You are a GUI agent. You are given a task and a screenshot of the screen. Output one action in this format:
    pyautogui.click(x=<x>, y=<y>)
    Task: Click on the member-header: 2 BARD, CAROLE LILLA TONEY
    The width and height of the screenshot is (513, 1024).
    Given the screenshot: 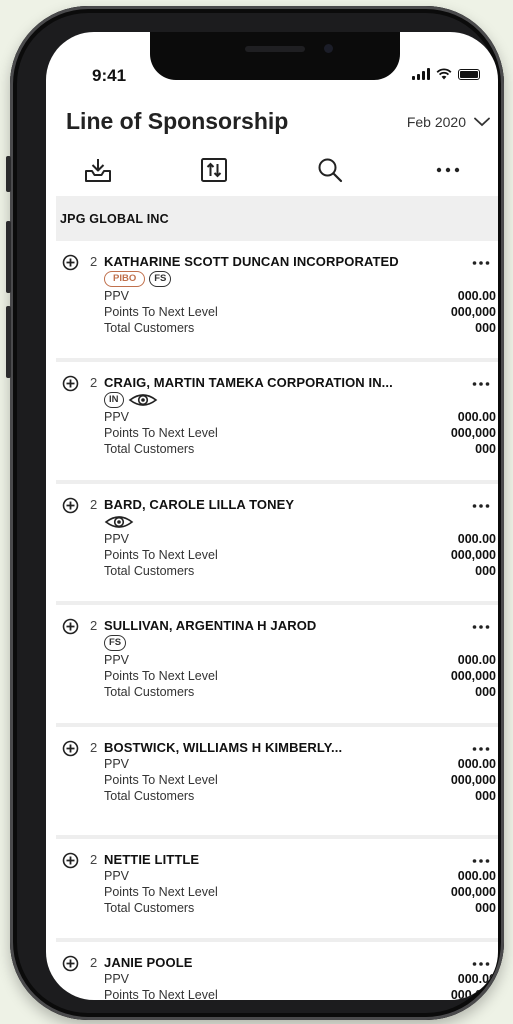 What is the action you would take?
    pyautogui.click(x=277, y=503)
    